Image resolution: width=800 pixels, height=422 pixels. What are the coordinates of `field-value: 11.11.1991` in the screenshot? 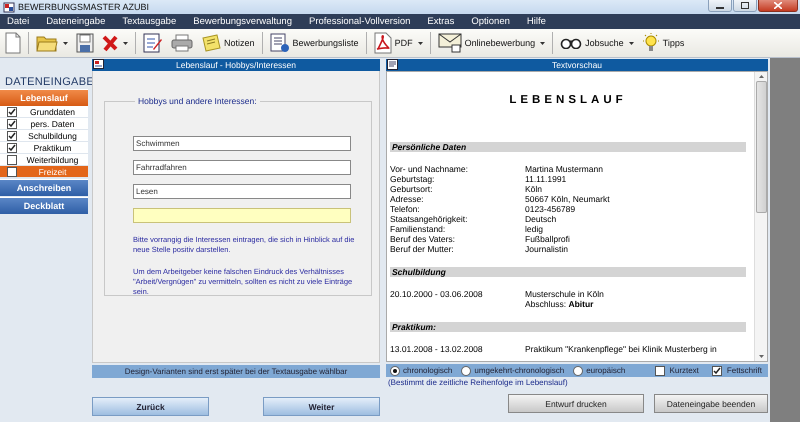 It's located at (545, 179).